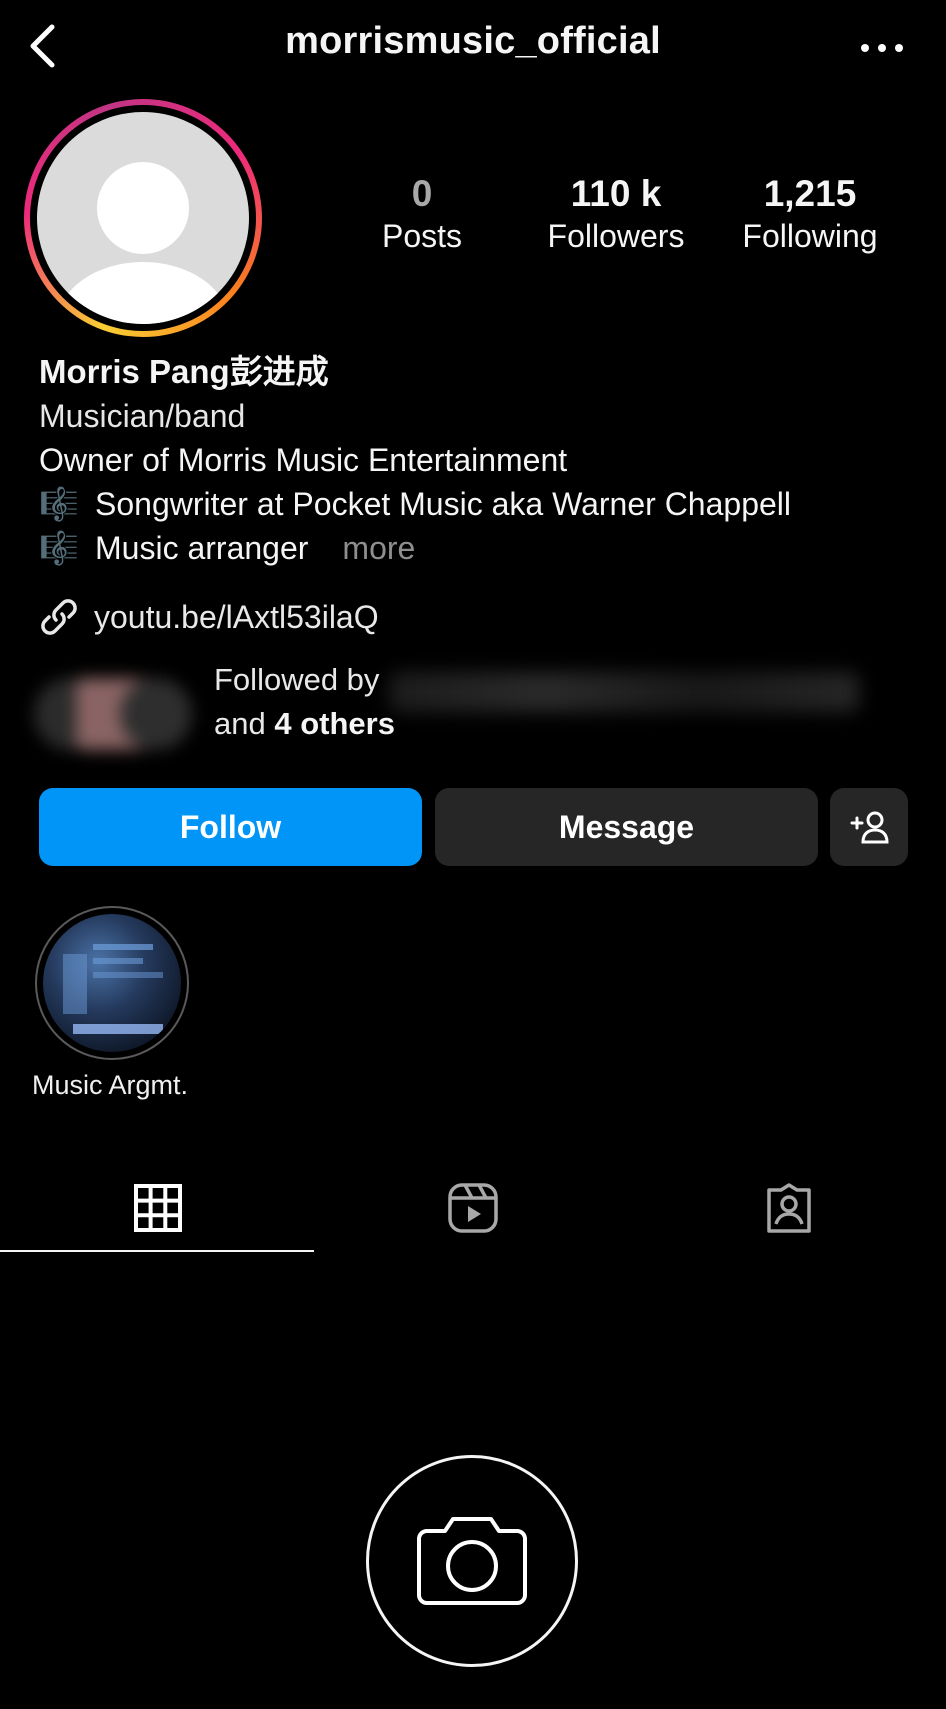  I want to click on tab-reels, so click(472, 1208).